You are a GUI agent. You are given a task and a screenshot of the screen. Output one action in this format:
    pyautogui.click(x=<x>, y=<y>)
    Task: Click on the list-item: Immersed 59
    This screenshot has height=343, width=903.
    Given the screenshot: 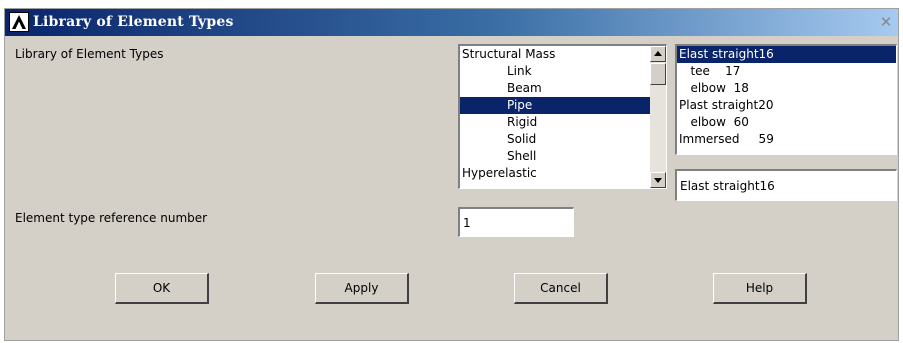 What is the action you would take?
    pyautogui.click(x=786, y=139)
    